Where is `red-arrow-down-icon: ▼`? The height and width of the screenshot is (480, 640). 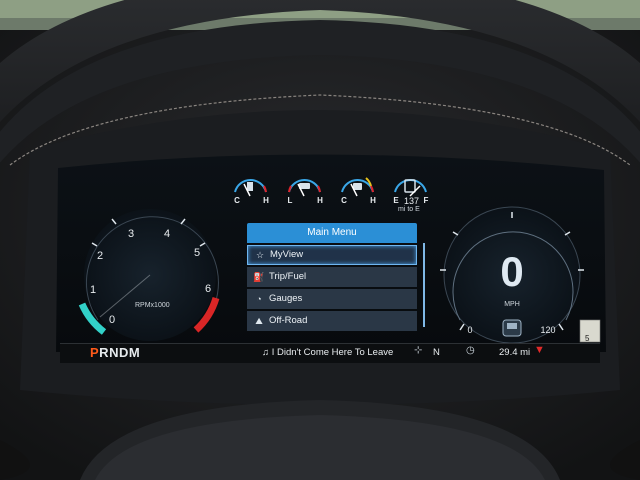 red-arrow-down-icon: ▼ is located at coordinates (539, 350).